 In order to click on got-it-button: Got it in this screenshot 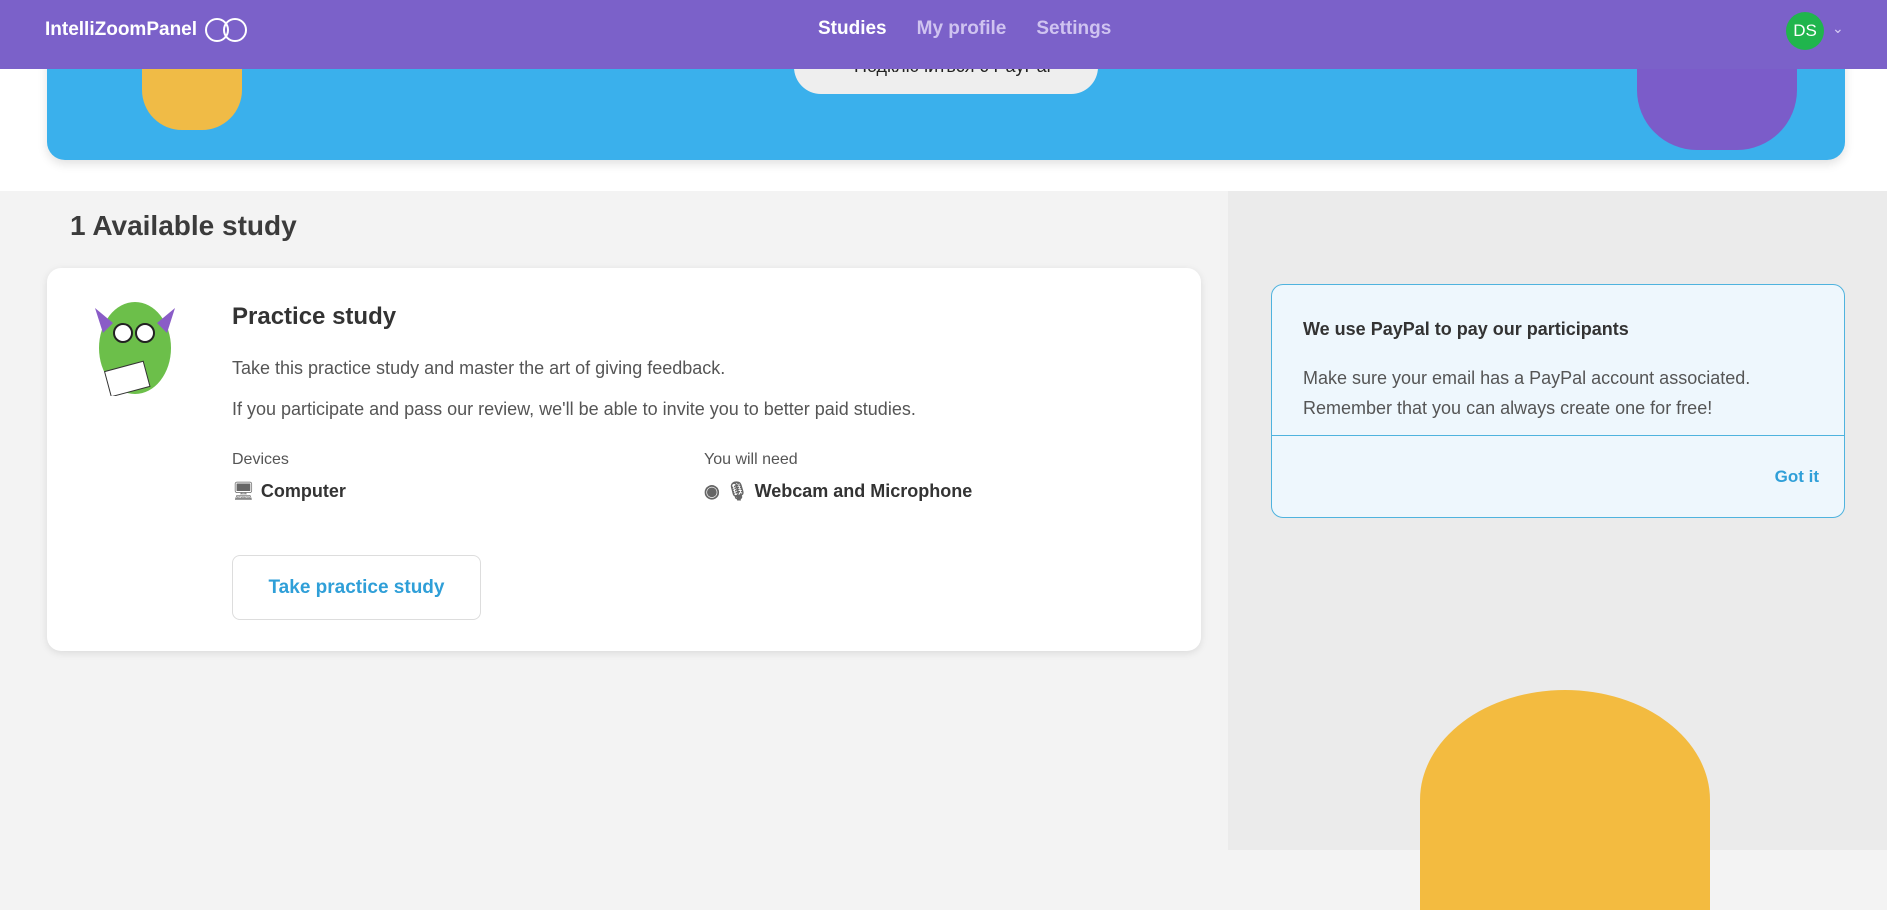, I will do `click(1797, 477)`.